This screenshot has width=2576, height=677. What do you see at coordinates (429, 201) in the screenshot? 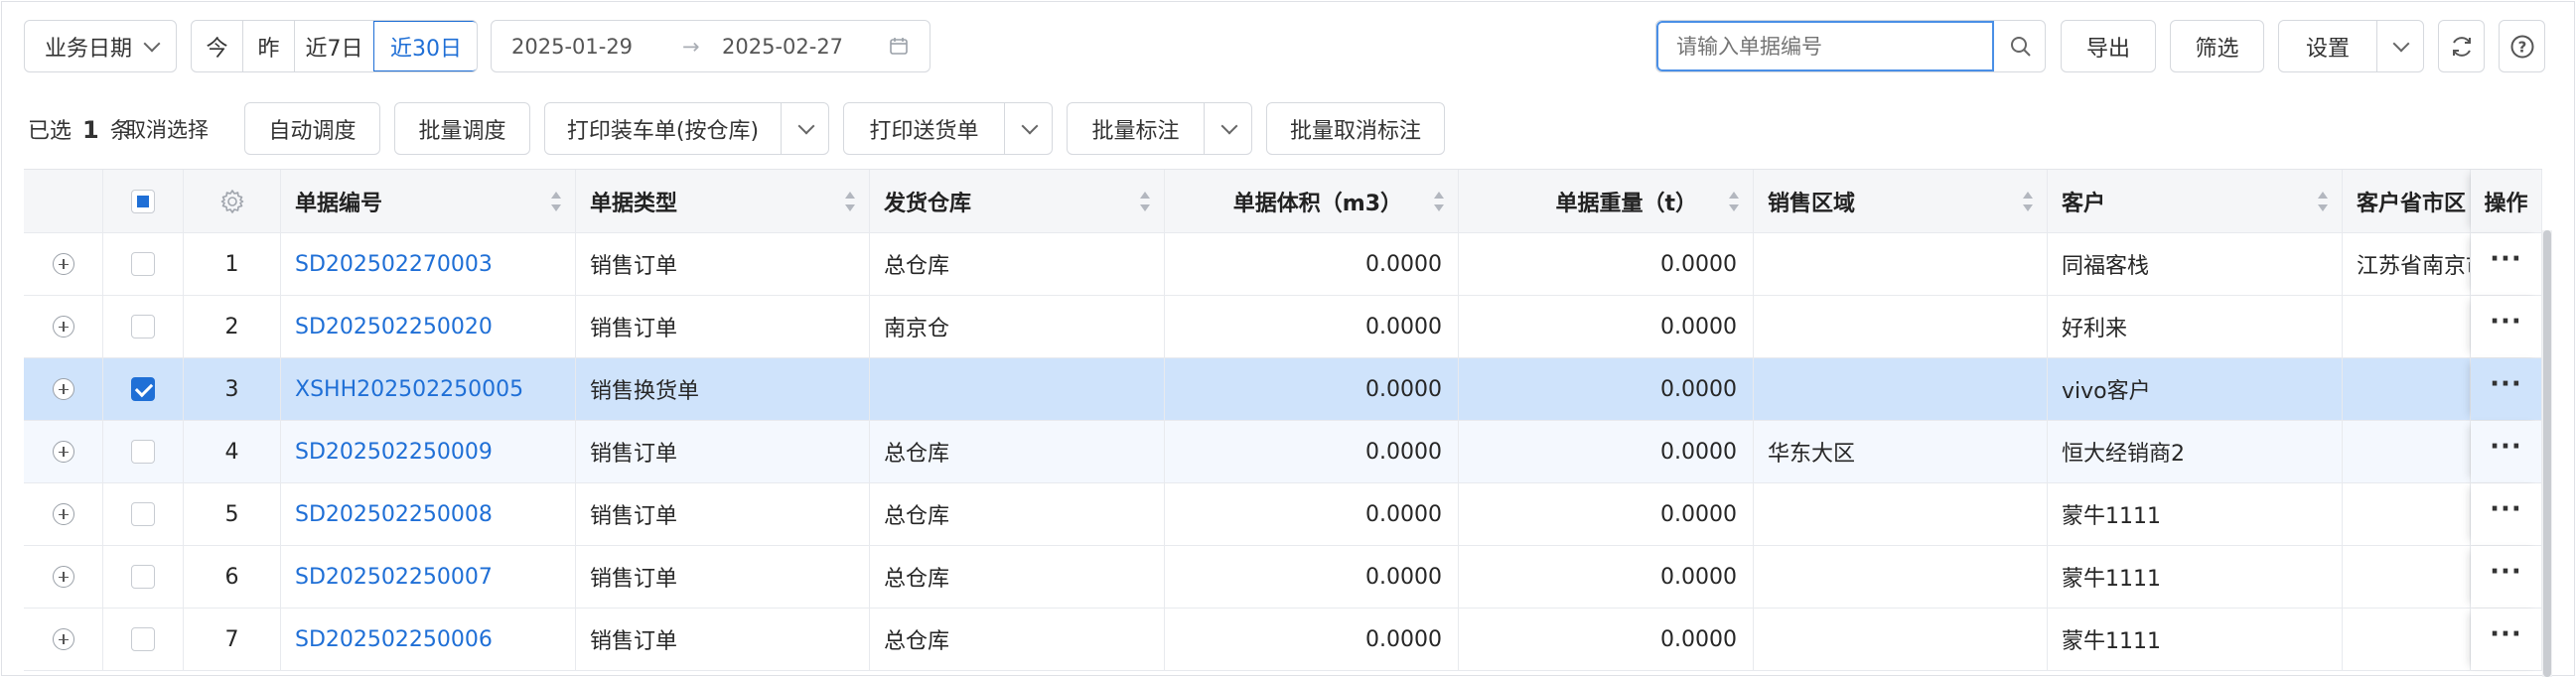
I see `header-code: 单据编号` at bounding box center [429, 201].